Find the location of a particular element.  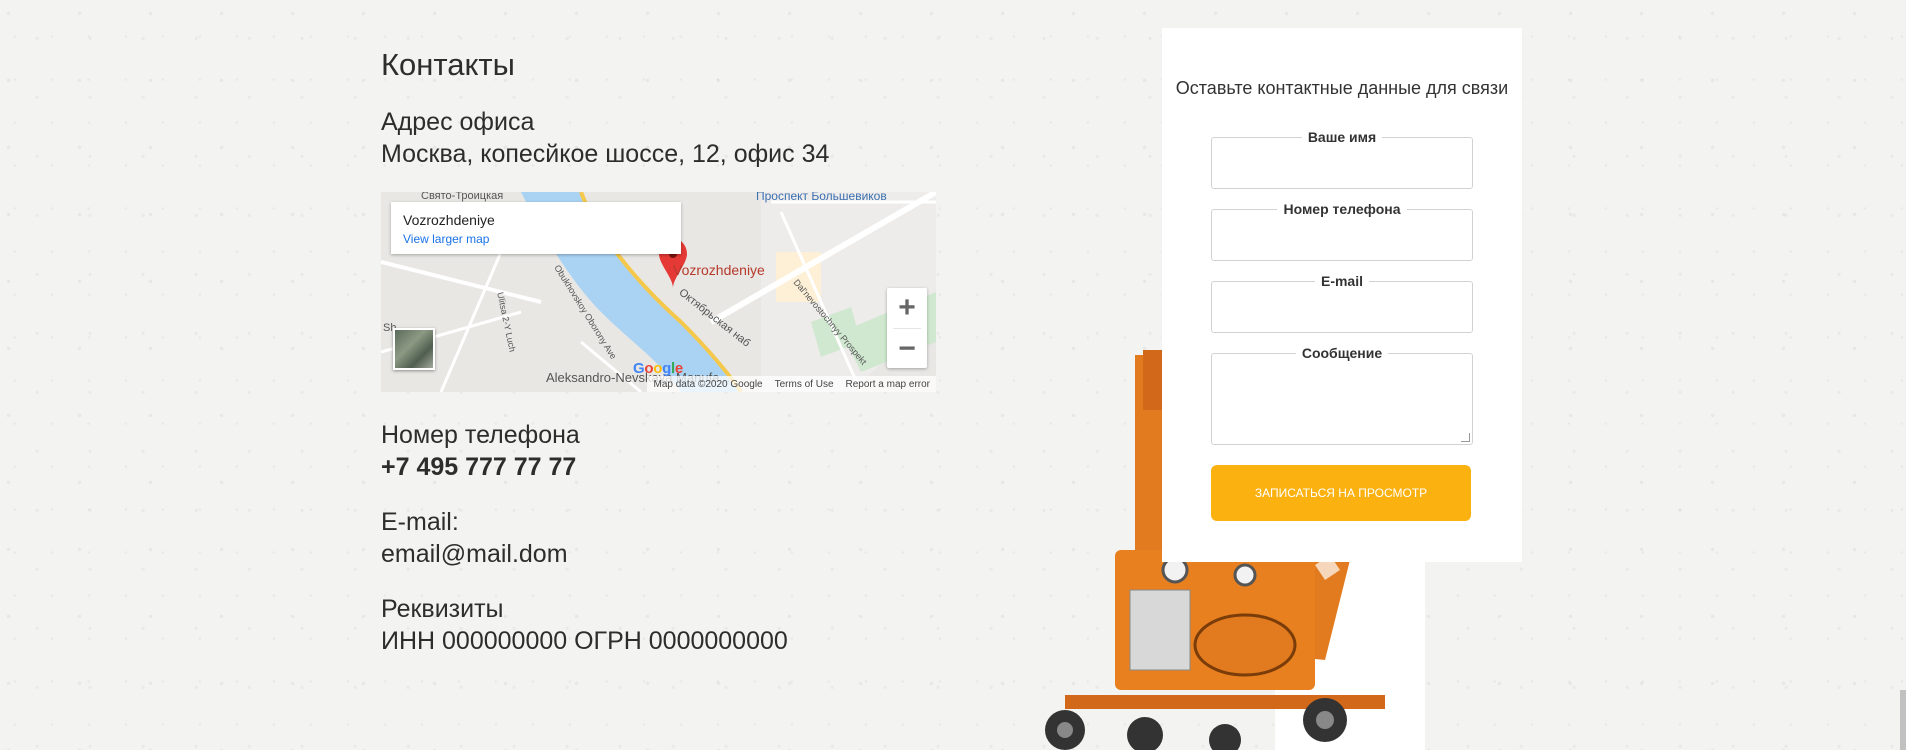

street-label: Свято-Троицкая is located at coordinates (462, 197).